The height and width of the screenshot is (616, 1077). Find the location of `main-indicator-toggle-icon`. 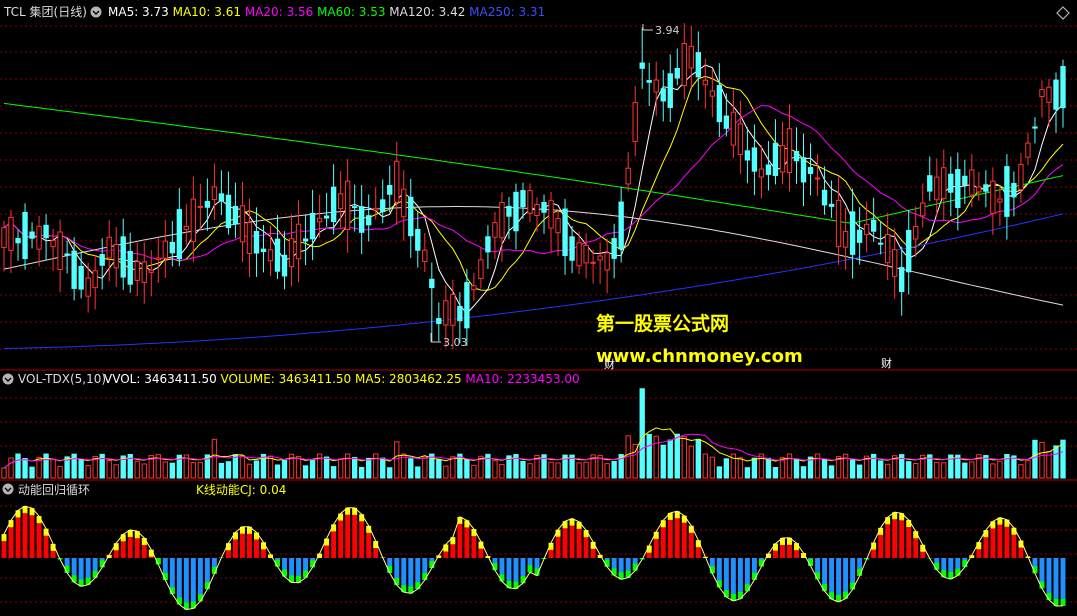

main-indicator-toggle-icon is located at coordinates (96, 12).